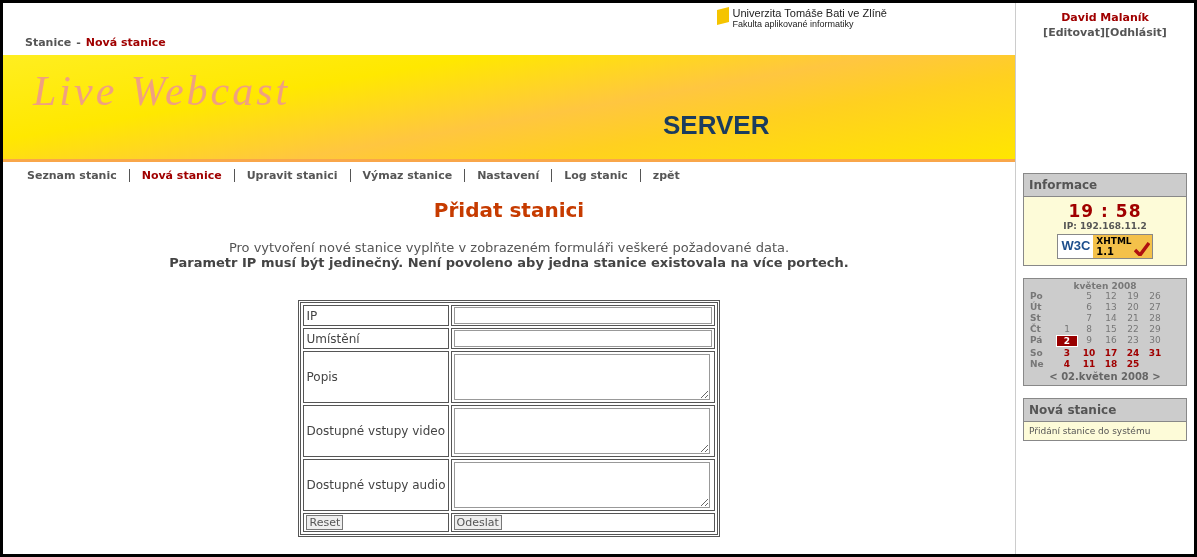 This screenshot has height=557, width=1197. Describe the element at coordinates (376, 431) in the screenshot. I see `field-label: Dostupné vstupy video` at that location.